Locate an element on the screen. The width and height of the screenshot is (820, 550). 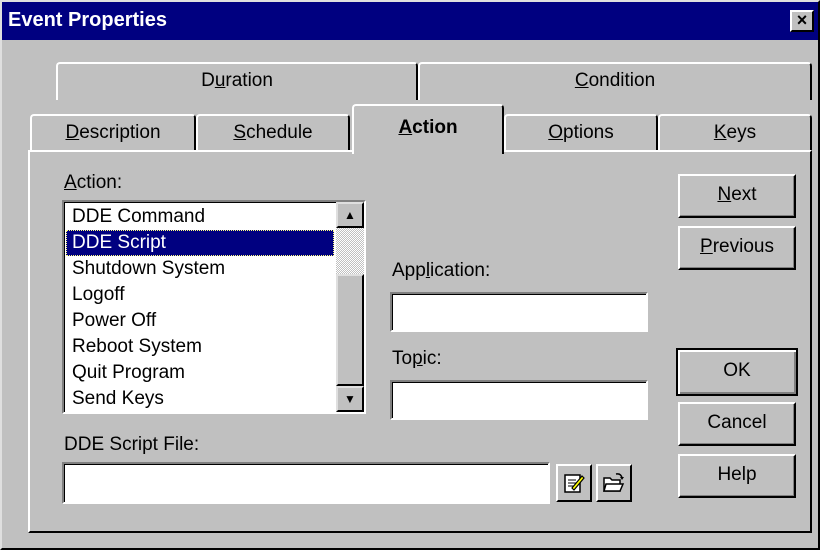
tab-action: Action is located at coordinates (428, 129).